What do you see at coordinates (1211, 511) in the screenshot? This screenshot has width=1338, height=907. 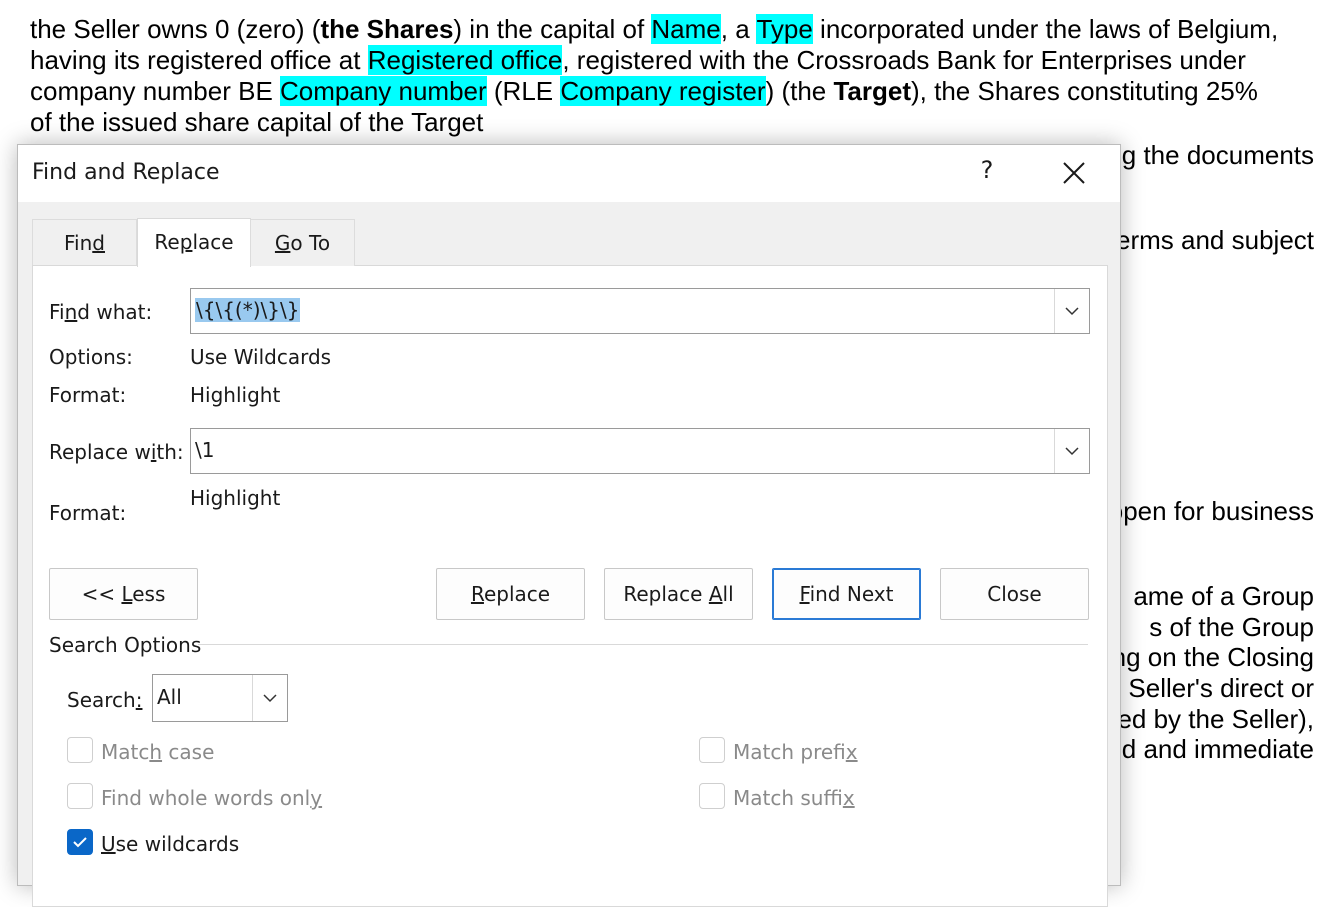 I see `doc-fragment: open for business` at bounding box center [1211, 511].